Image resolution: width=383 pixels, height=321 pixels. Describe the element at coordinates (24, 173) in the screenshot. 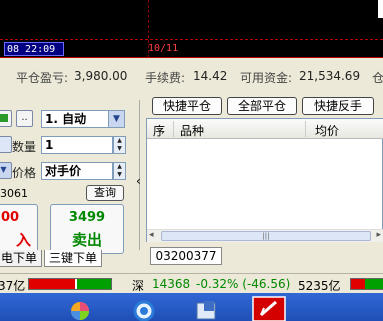

I see `price-label: 价格` at that location.